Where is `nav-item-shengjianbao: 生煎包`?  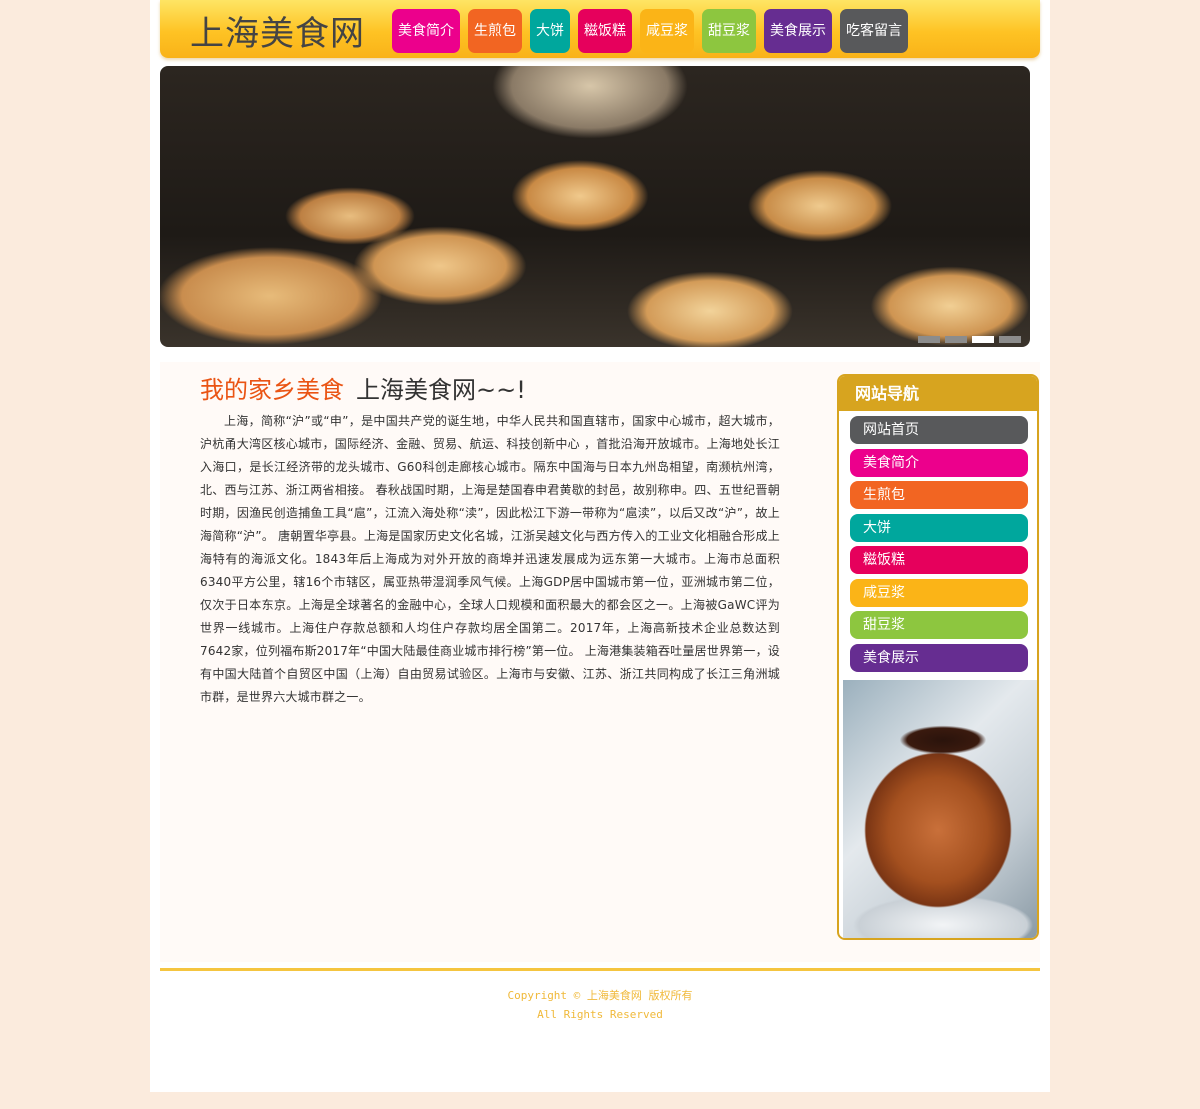
nav-item-shengjianbao: 生煎包 is located at coordinates (495, 31).